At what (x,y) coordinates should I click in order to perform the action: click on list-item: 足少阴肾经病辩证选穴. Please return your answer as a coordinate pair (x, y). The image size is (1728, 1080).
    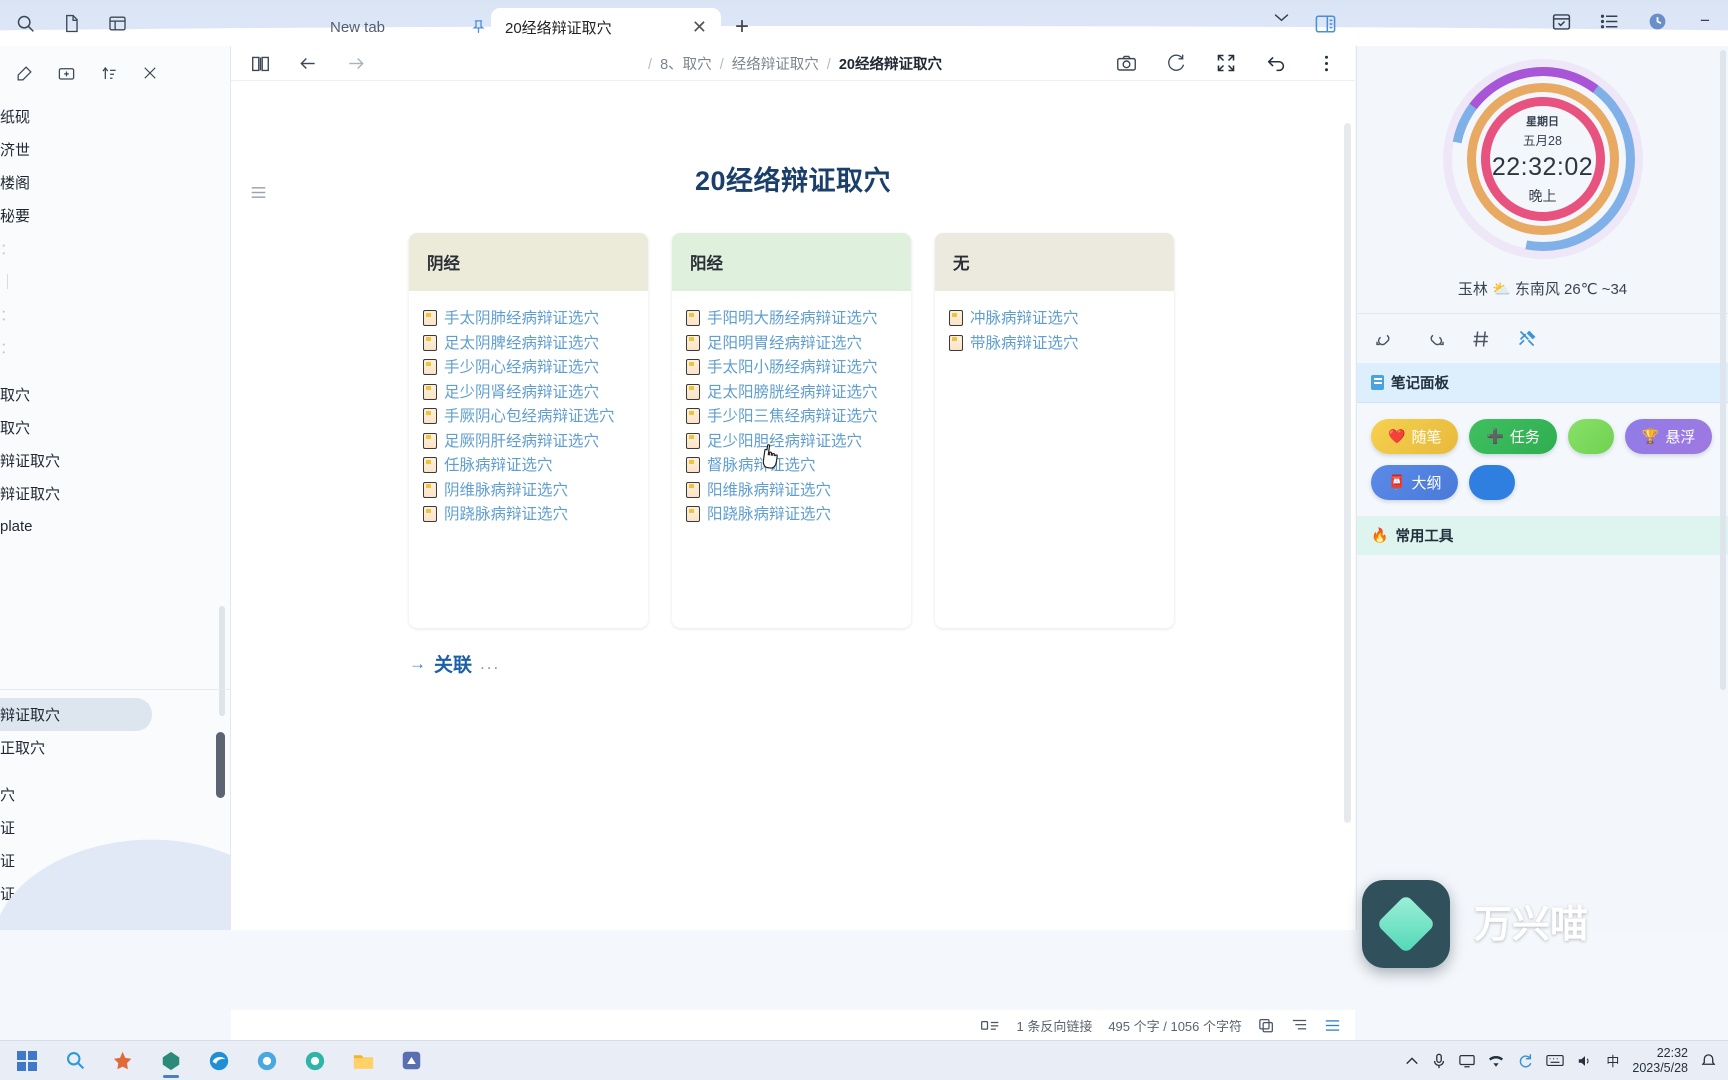
    Looking at the image, I should click on (528, 393).